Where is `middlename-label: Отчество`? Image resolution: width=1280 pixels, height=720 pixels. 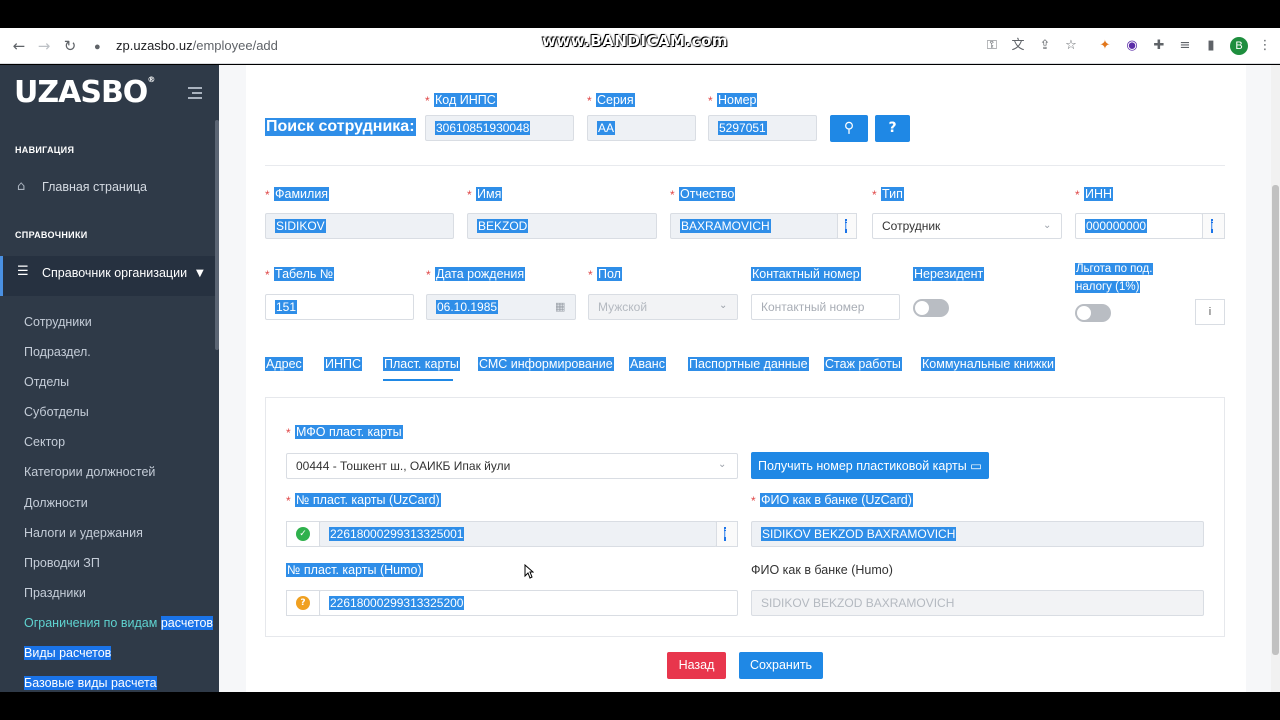 middlename-label: Отчество is located at coordinates (707, 194).